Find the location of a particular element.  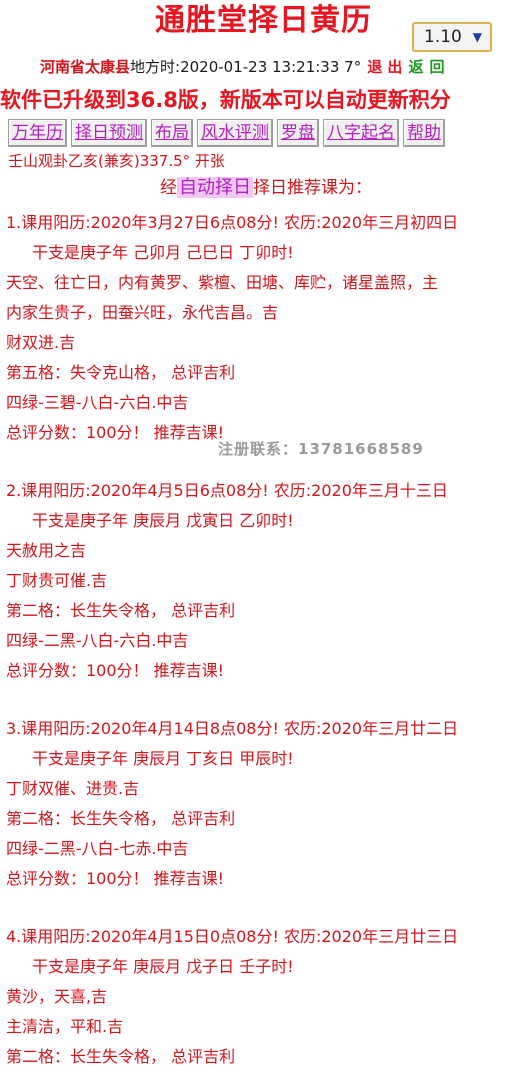

nav-calendar-button: 万年历 is located at coordinates (37, 133).